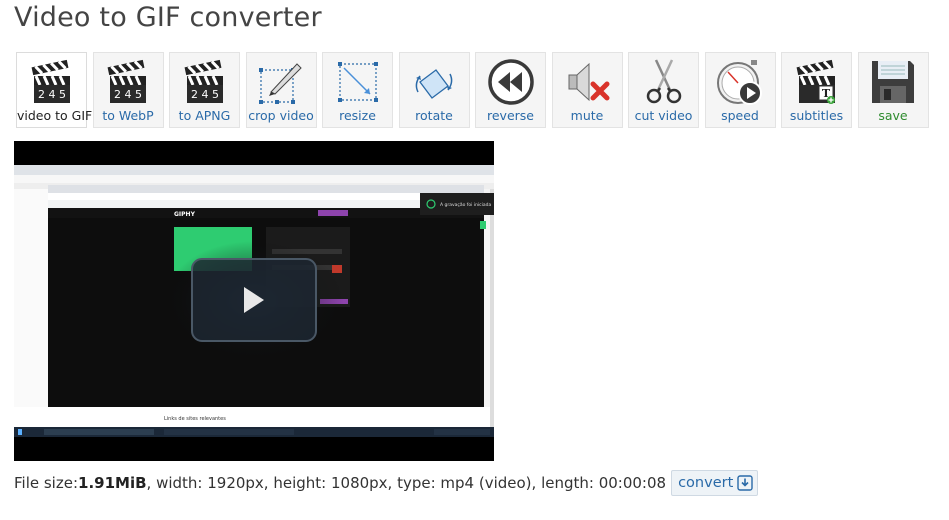 The image size is (949, 520). Describe the element at coordinates (185, 214) in the screenshot. I see `giphy-logo: GIPHY` at that location.